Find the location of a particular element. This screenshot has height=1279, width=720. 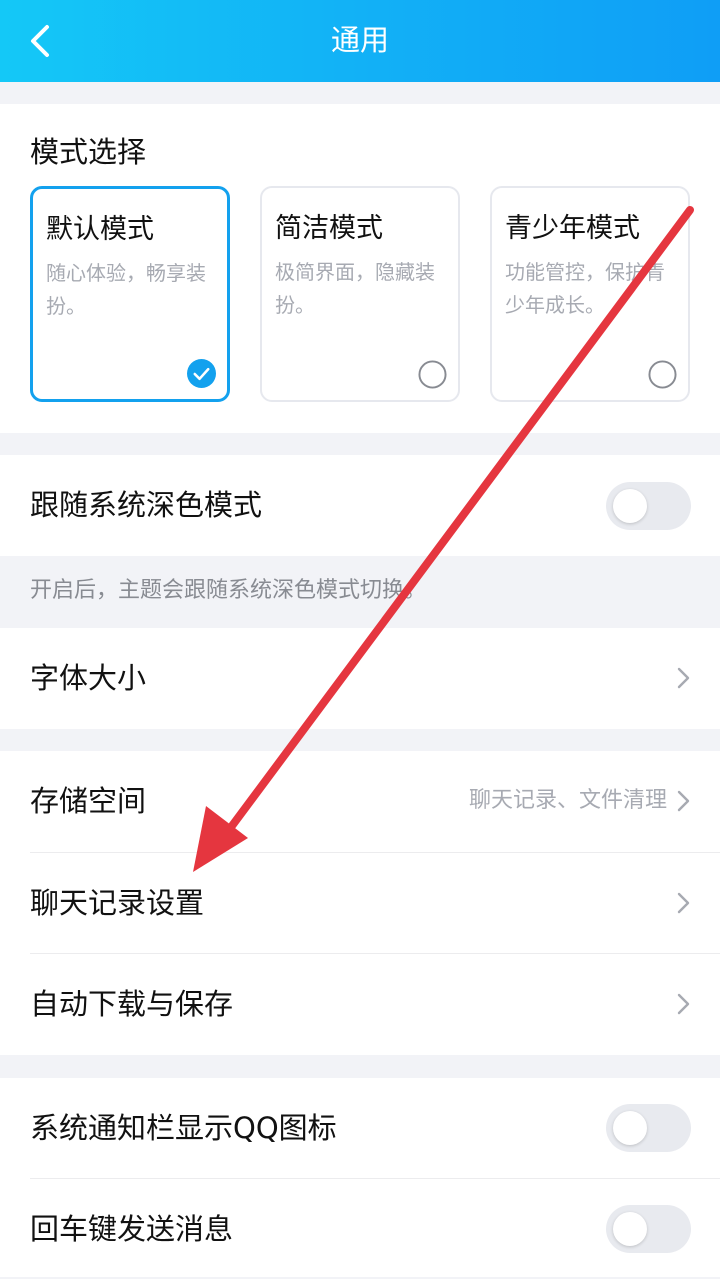

font-size-section: 字体大小 is located at coordinates (360, 678).